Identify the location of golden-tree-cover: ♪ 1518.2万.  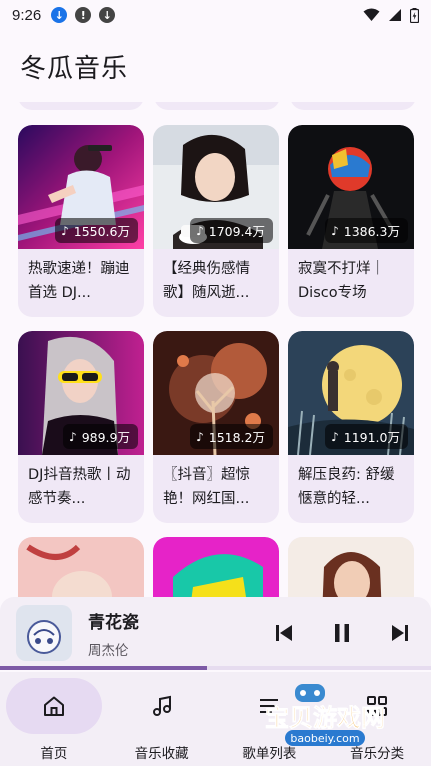
(216, 393).